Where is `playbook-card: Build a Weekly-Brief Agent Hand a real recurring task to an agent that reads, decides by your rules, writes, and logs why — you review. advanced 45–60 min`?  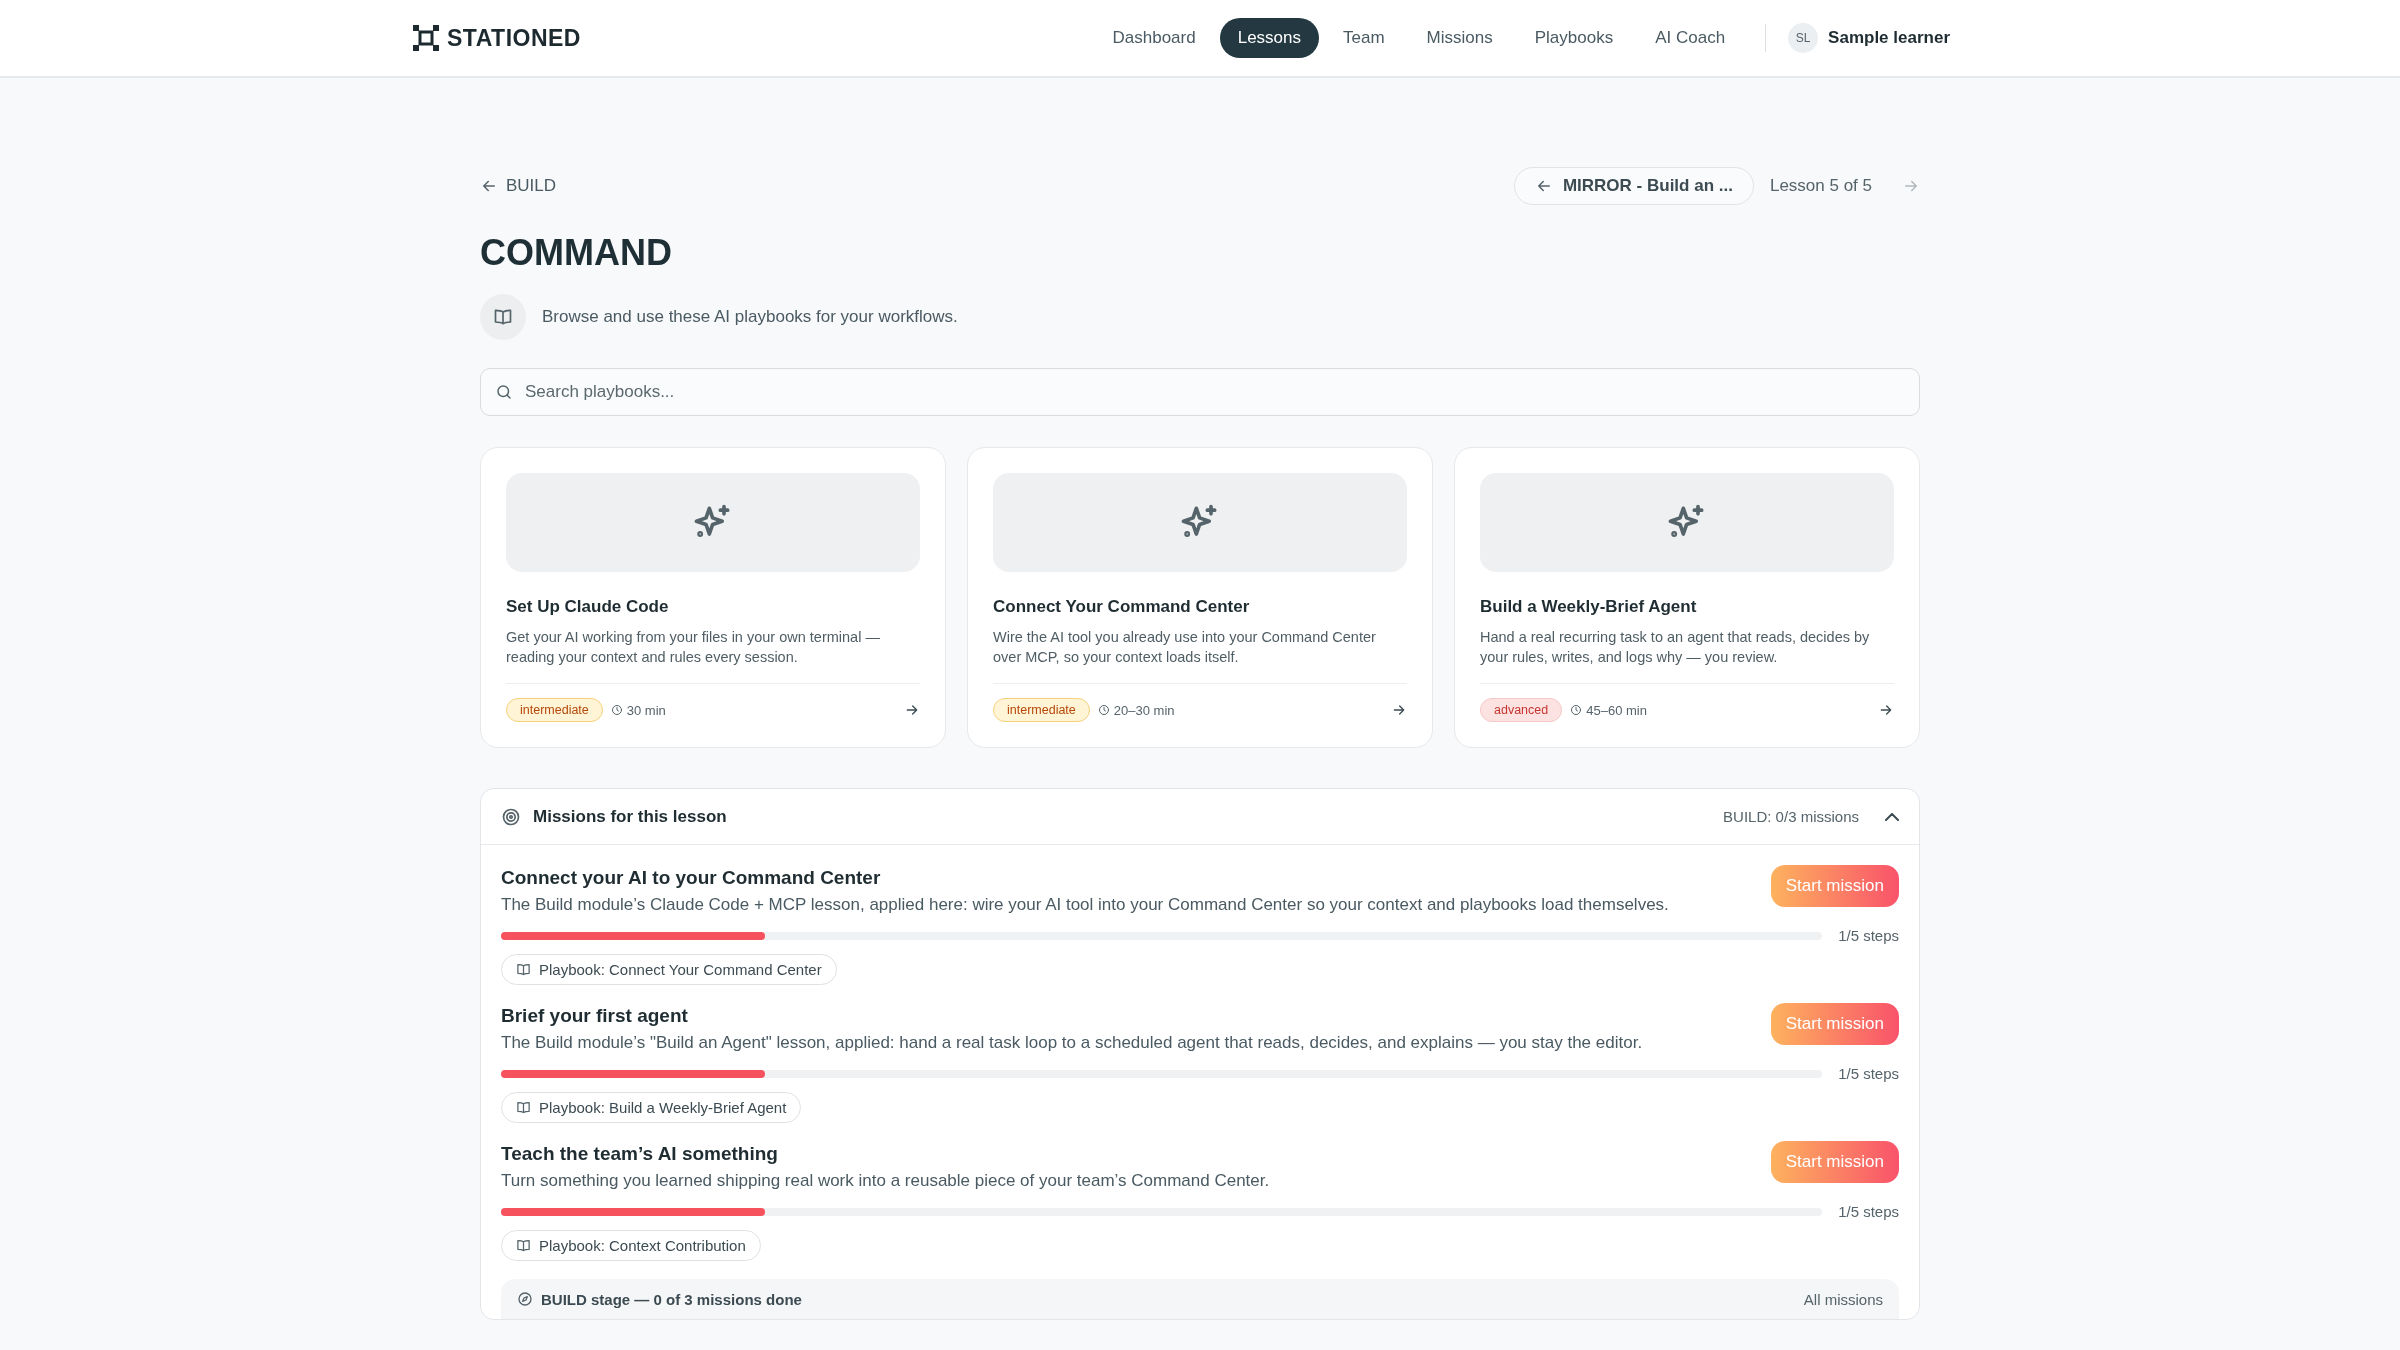 playbook-card: Build a Weekly-Brief Agent Hand a real recurring task to an agent that reads, decides by your rules, writes, and logs why — you review. advanced 45–60 min is located at coordinates (1687, 597).